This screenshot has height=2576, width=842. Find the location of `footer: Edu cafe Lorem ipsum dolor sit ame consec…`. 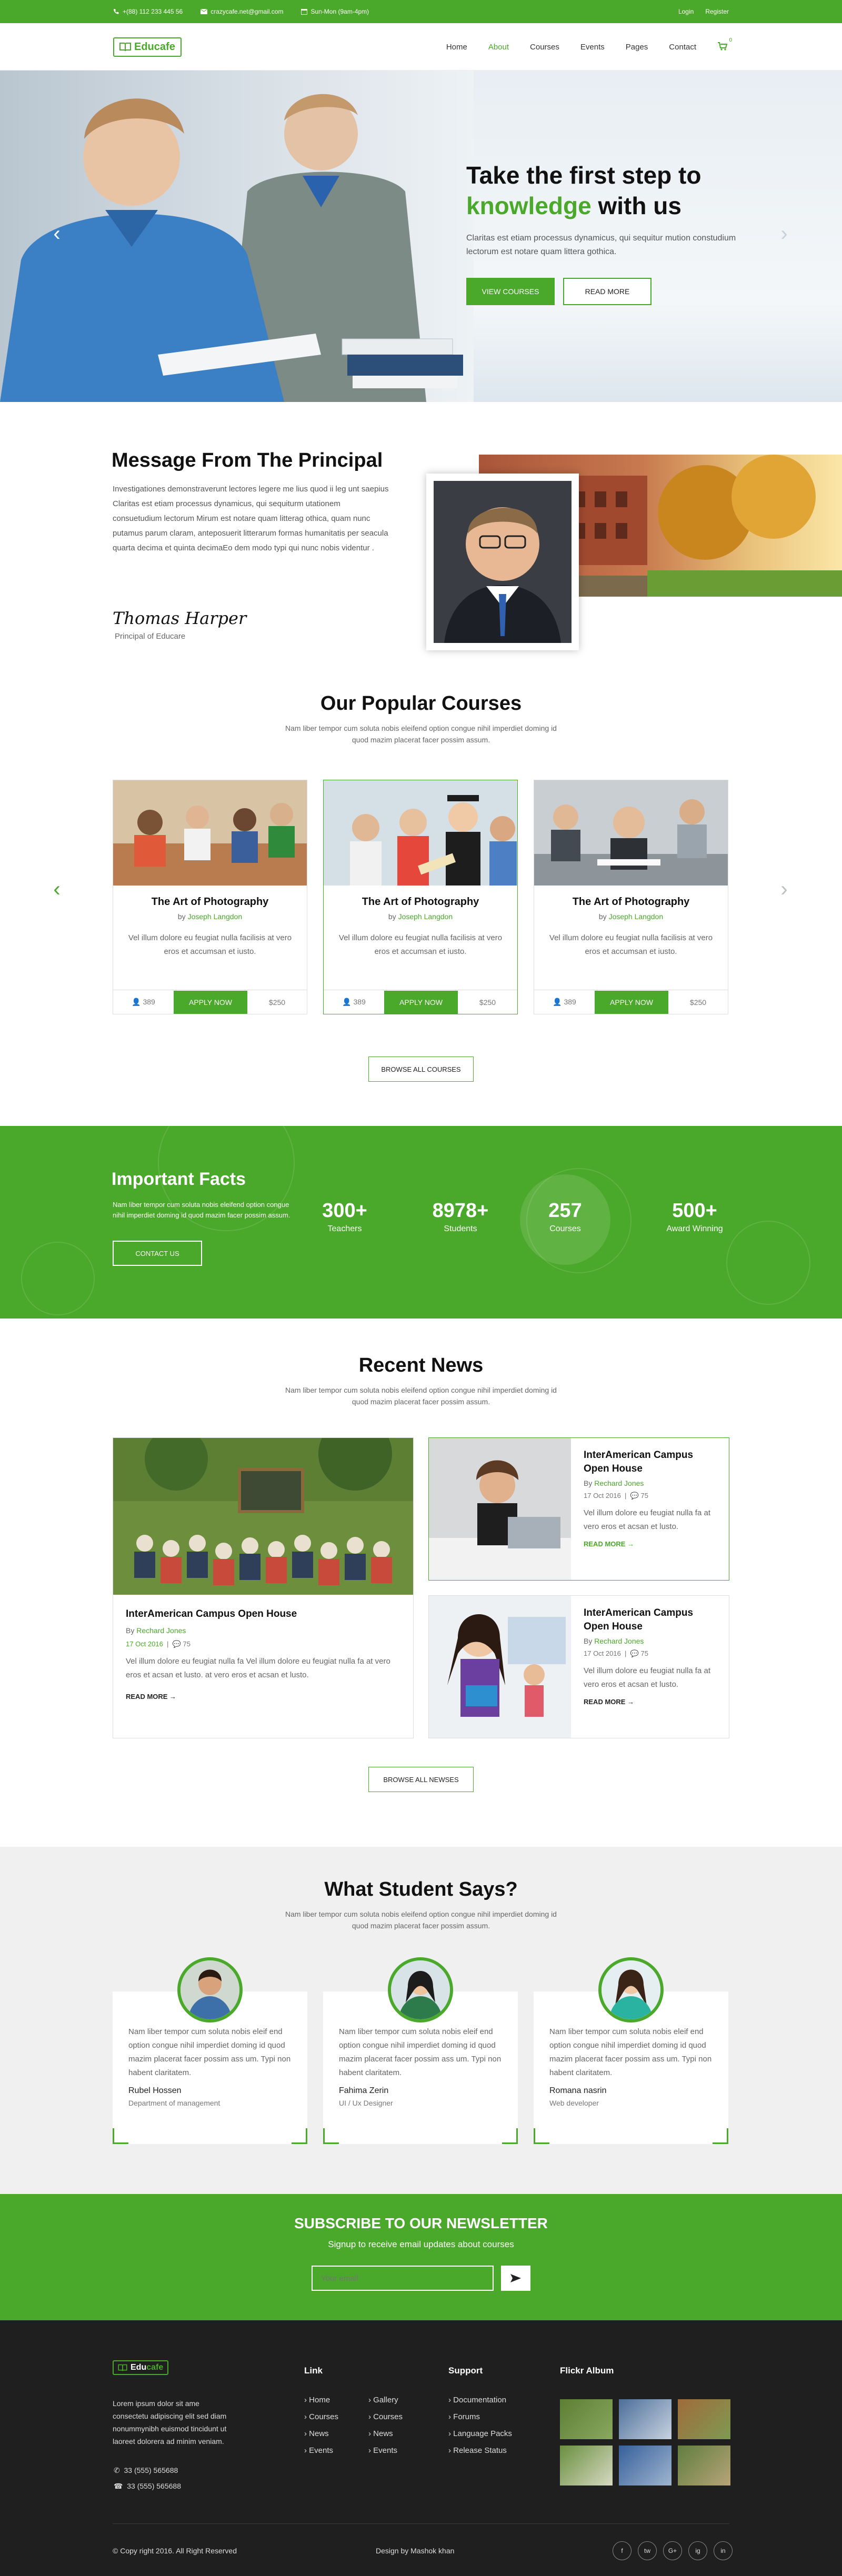

footer: Edu cafe Lorem ipsum dolor sit ame consec… is located at coordinates (421, 2448).